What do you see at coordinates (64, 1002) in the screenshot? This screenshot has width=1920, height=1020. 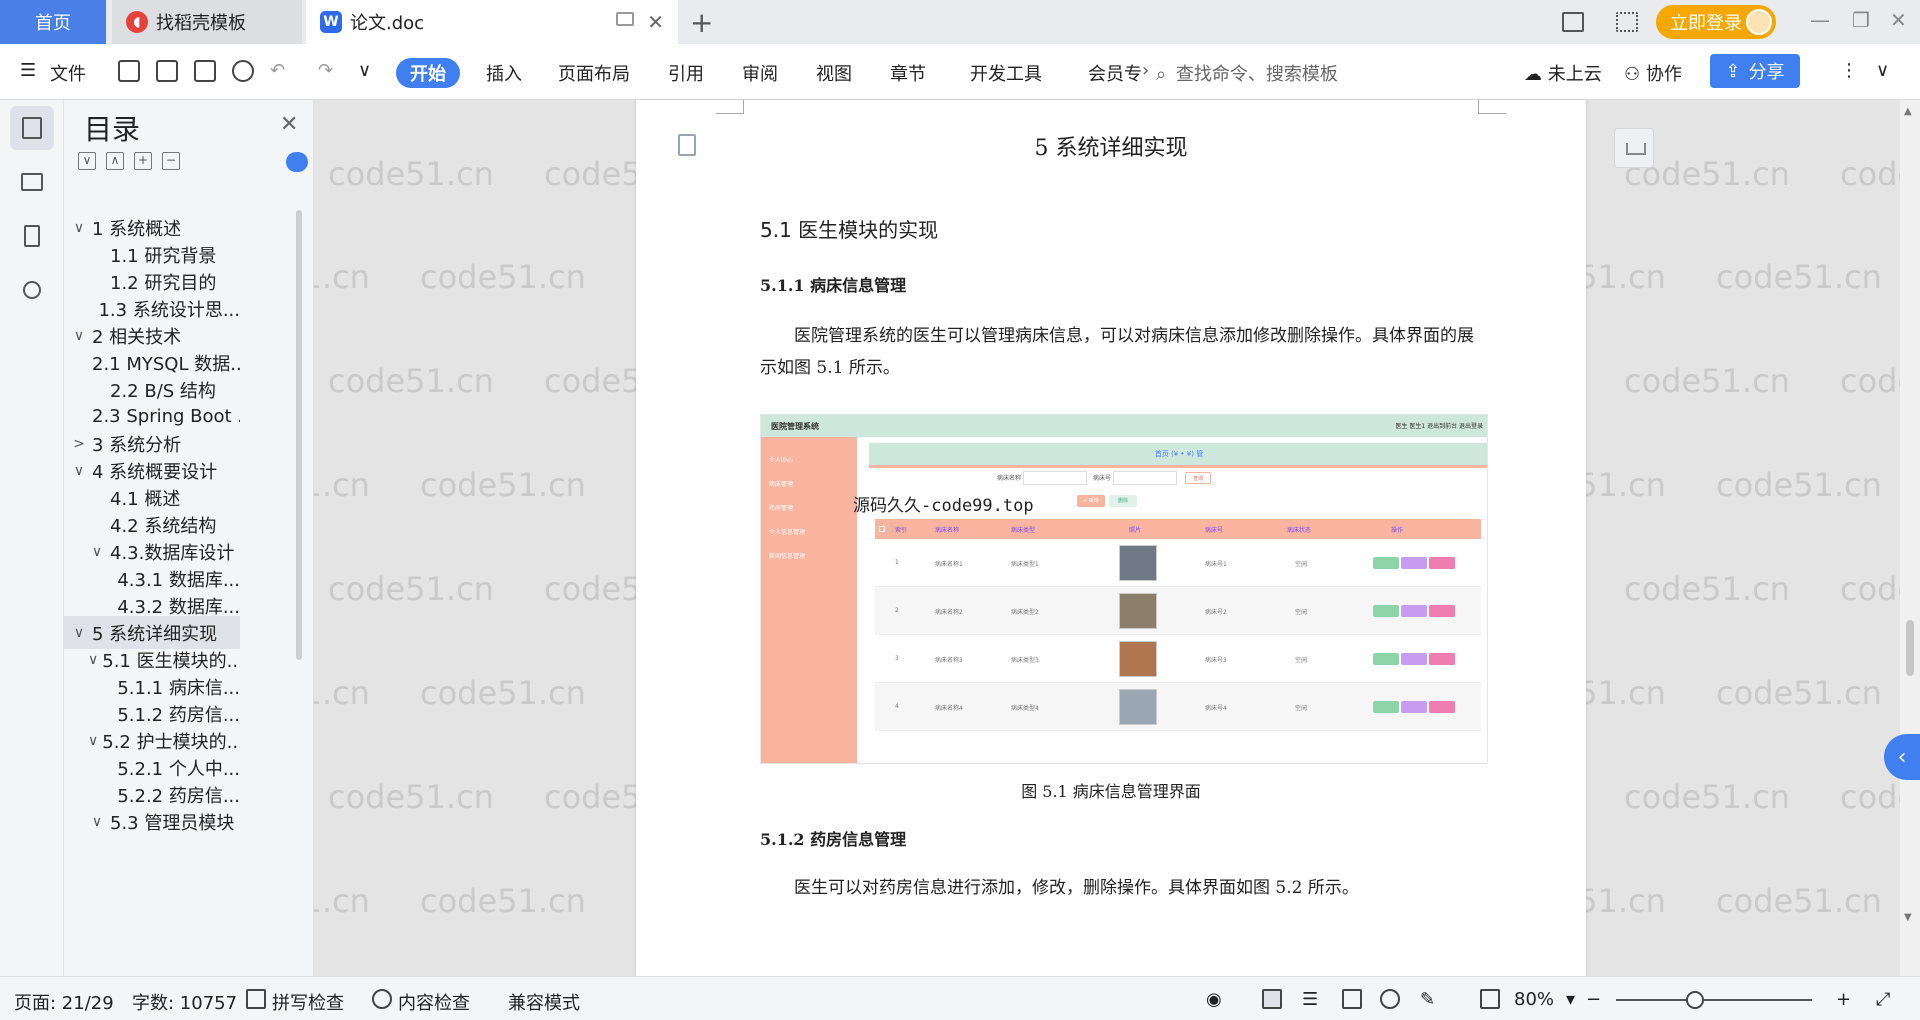 I see `page-indicator: 页面: 21/29` at bounding box center [64, 1002].